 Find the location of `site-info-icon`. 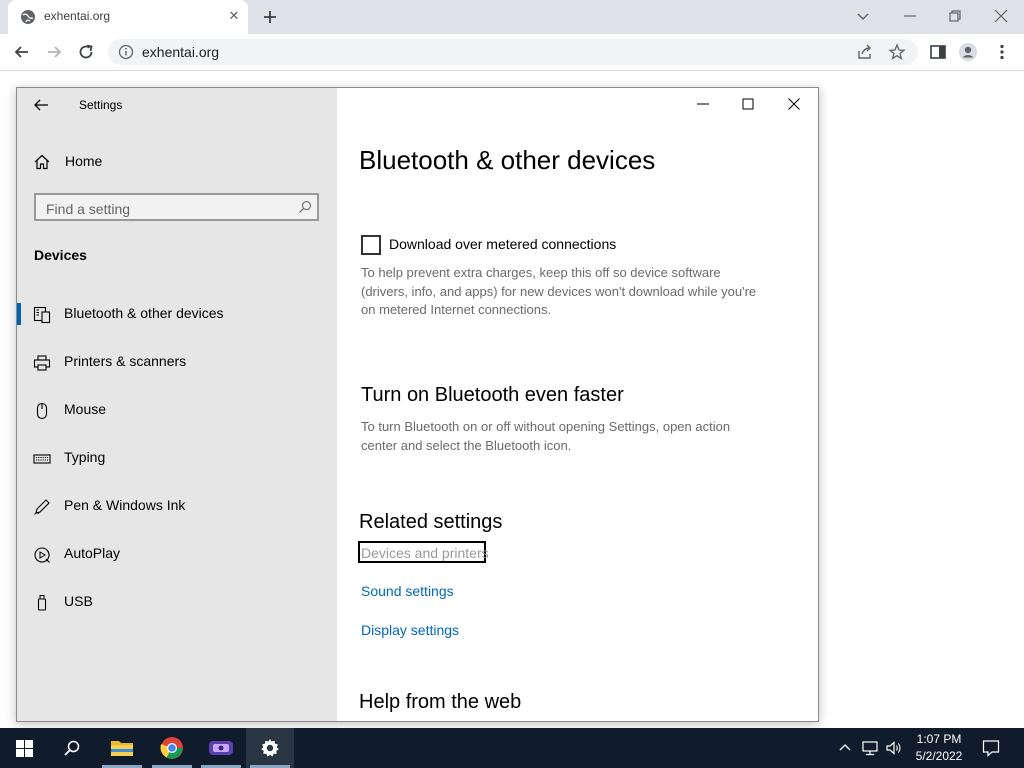

site-info-icon is located at coordinates (126, 52).